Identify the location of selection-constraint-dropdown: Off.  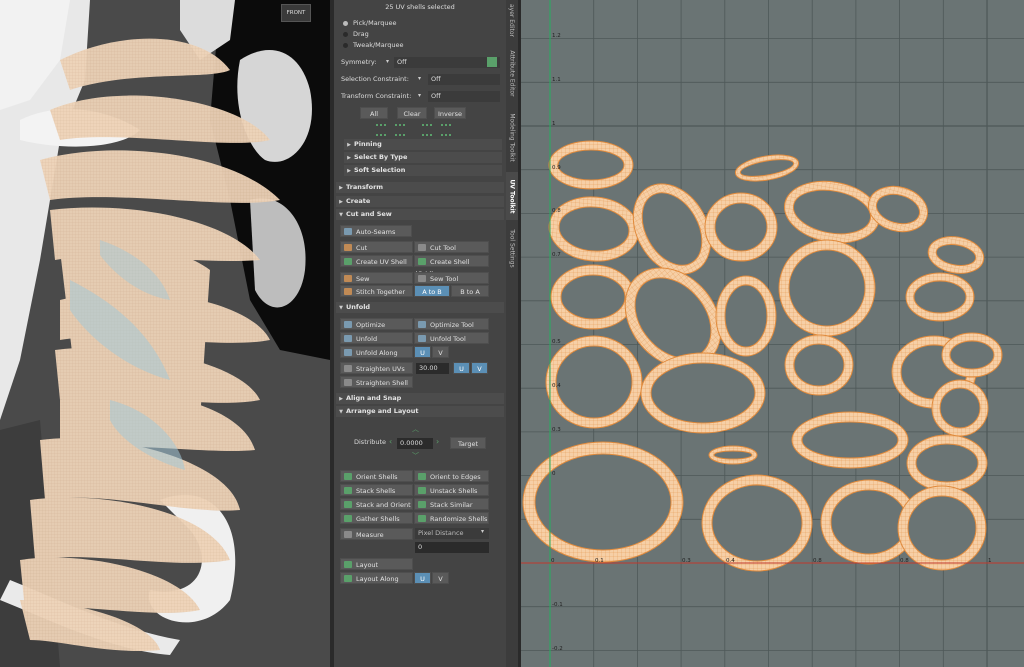
(464, 79).